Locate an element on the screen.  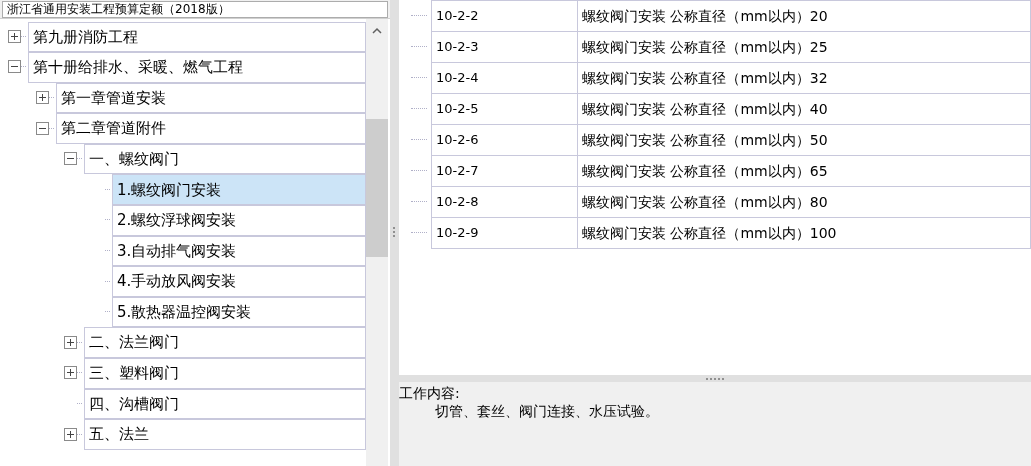
work-content-heading: 工作内容: is located at coordinates (430, 393).